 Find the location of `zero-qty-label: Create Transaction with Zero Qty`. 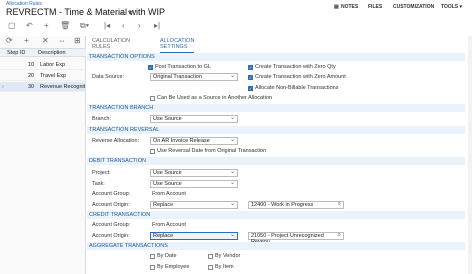

zero-qty-label: Create Transaction with Zero Qty is located at coordinates (295, 67).